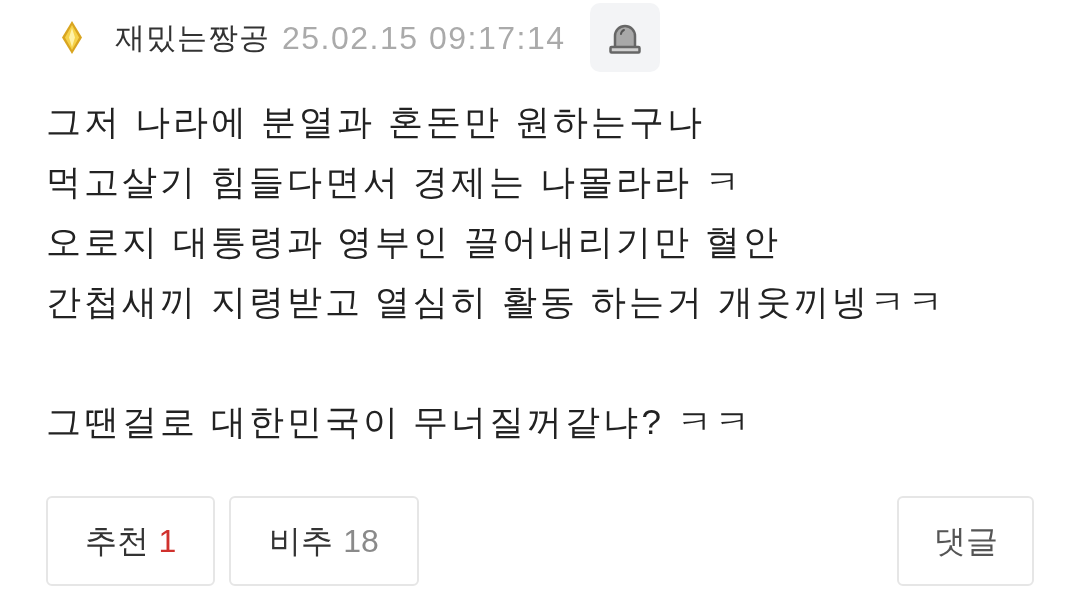 Image resolution: width=1080 pixels, height=611 pixels. I want to click on recommend-button: 추천 1, so click(130, 541).